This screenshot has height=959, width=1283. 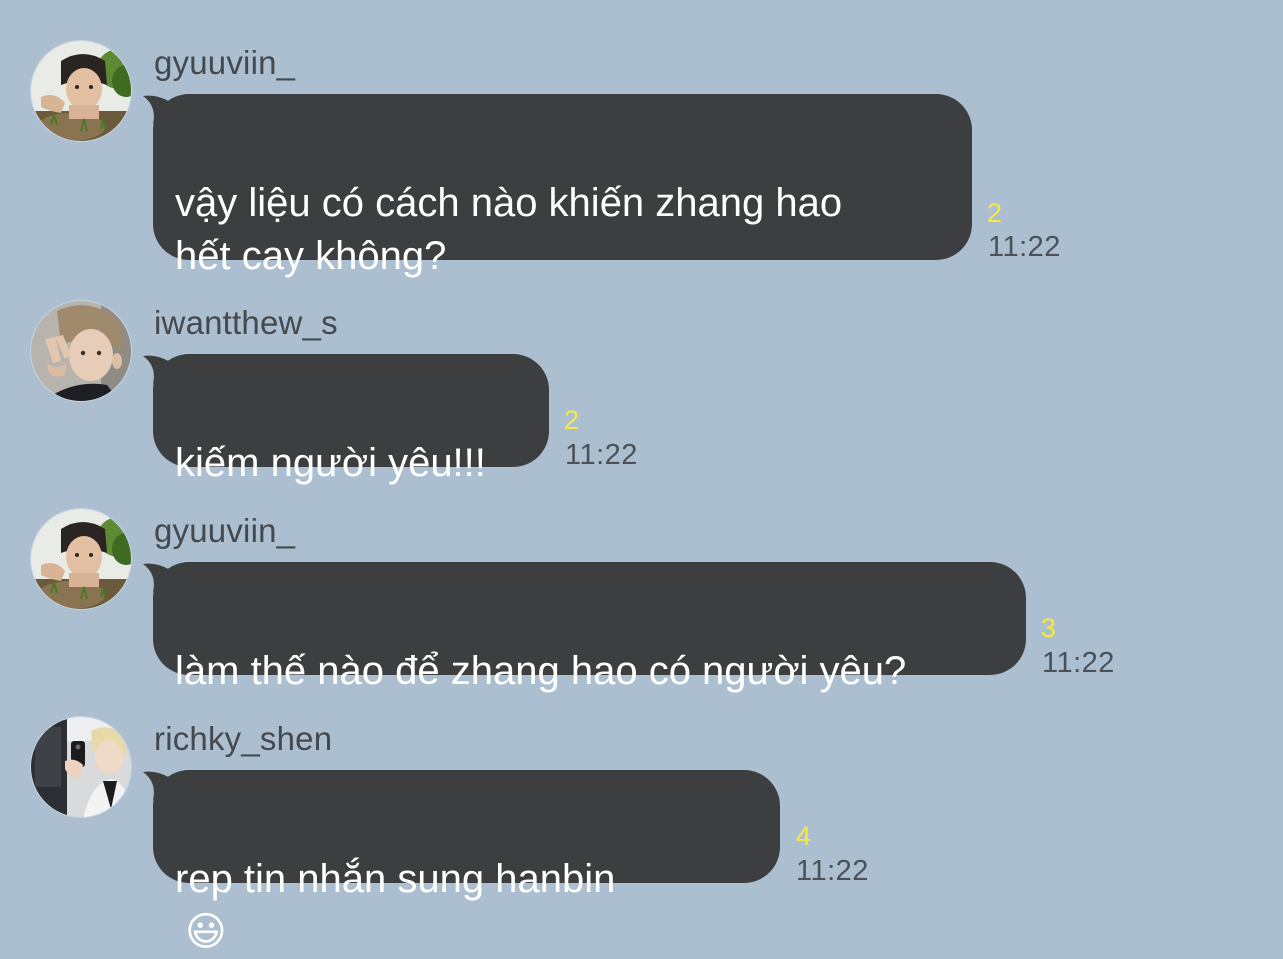 What do you see at coordinates (589, 627) in the screenshot?
I see `message-bubble: làm thế nào để zhang hao có người yêu?` at bounding box center [589, 627].